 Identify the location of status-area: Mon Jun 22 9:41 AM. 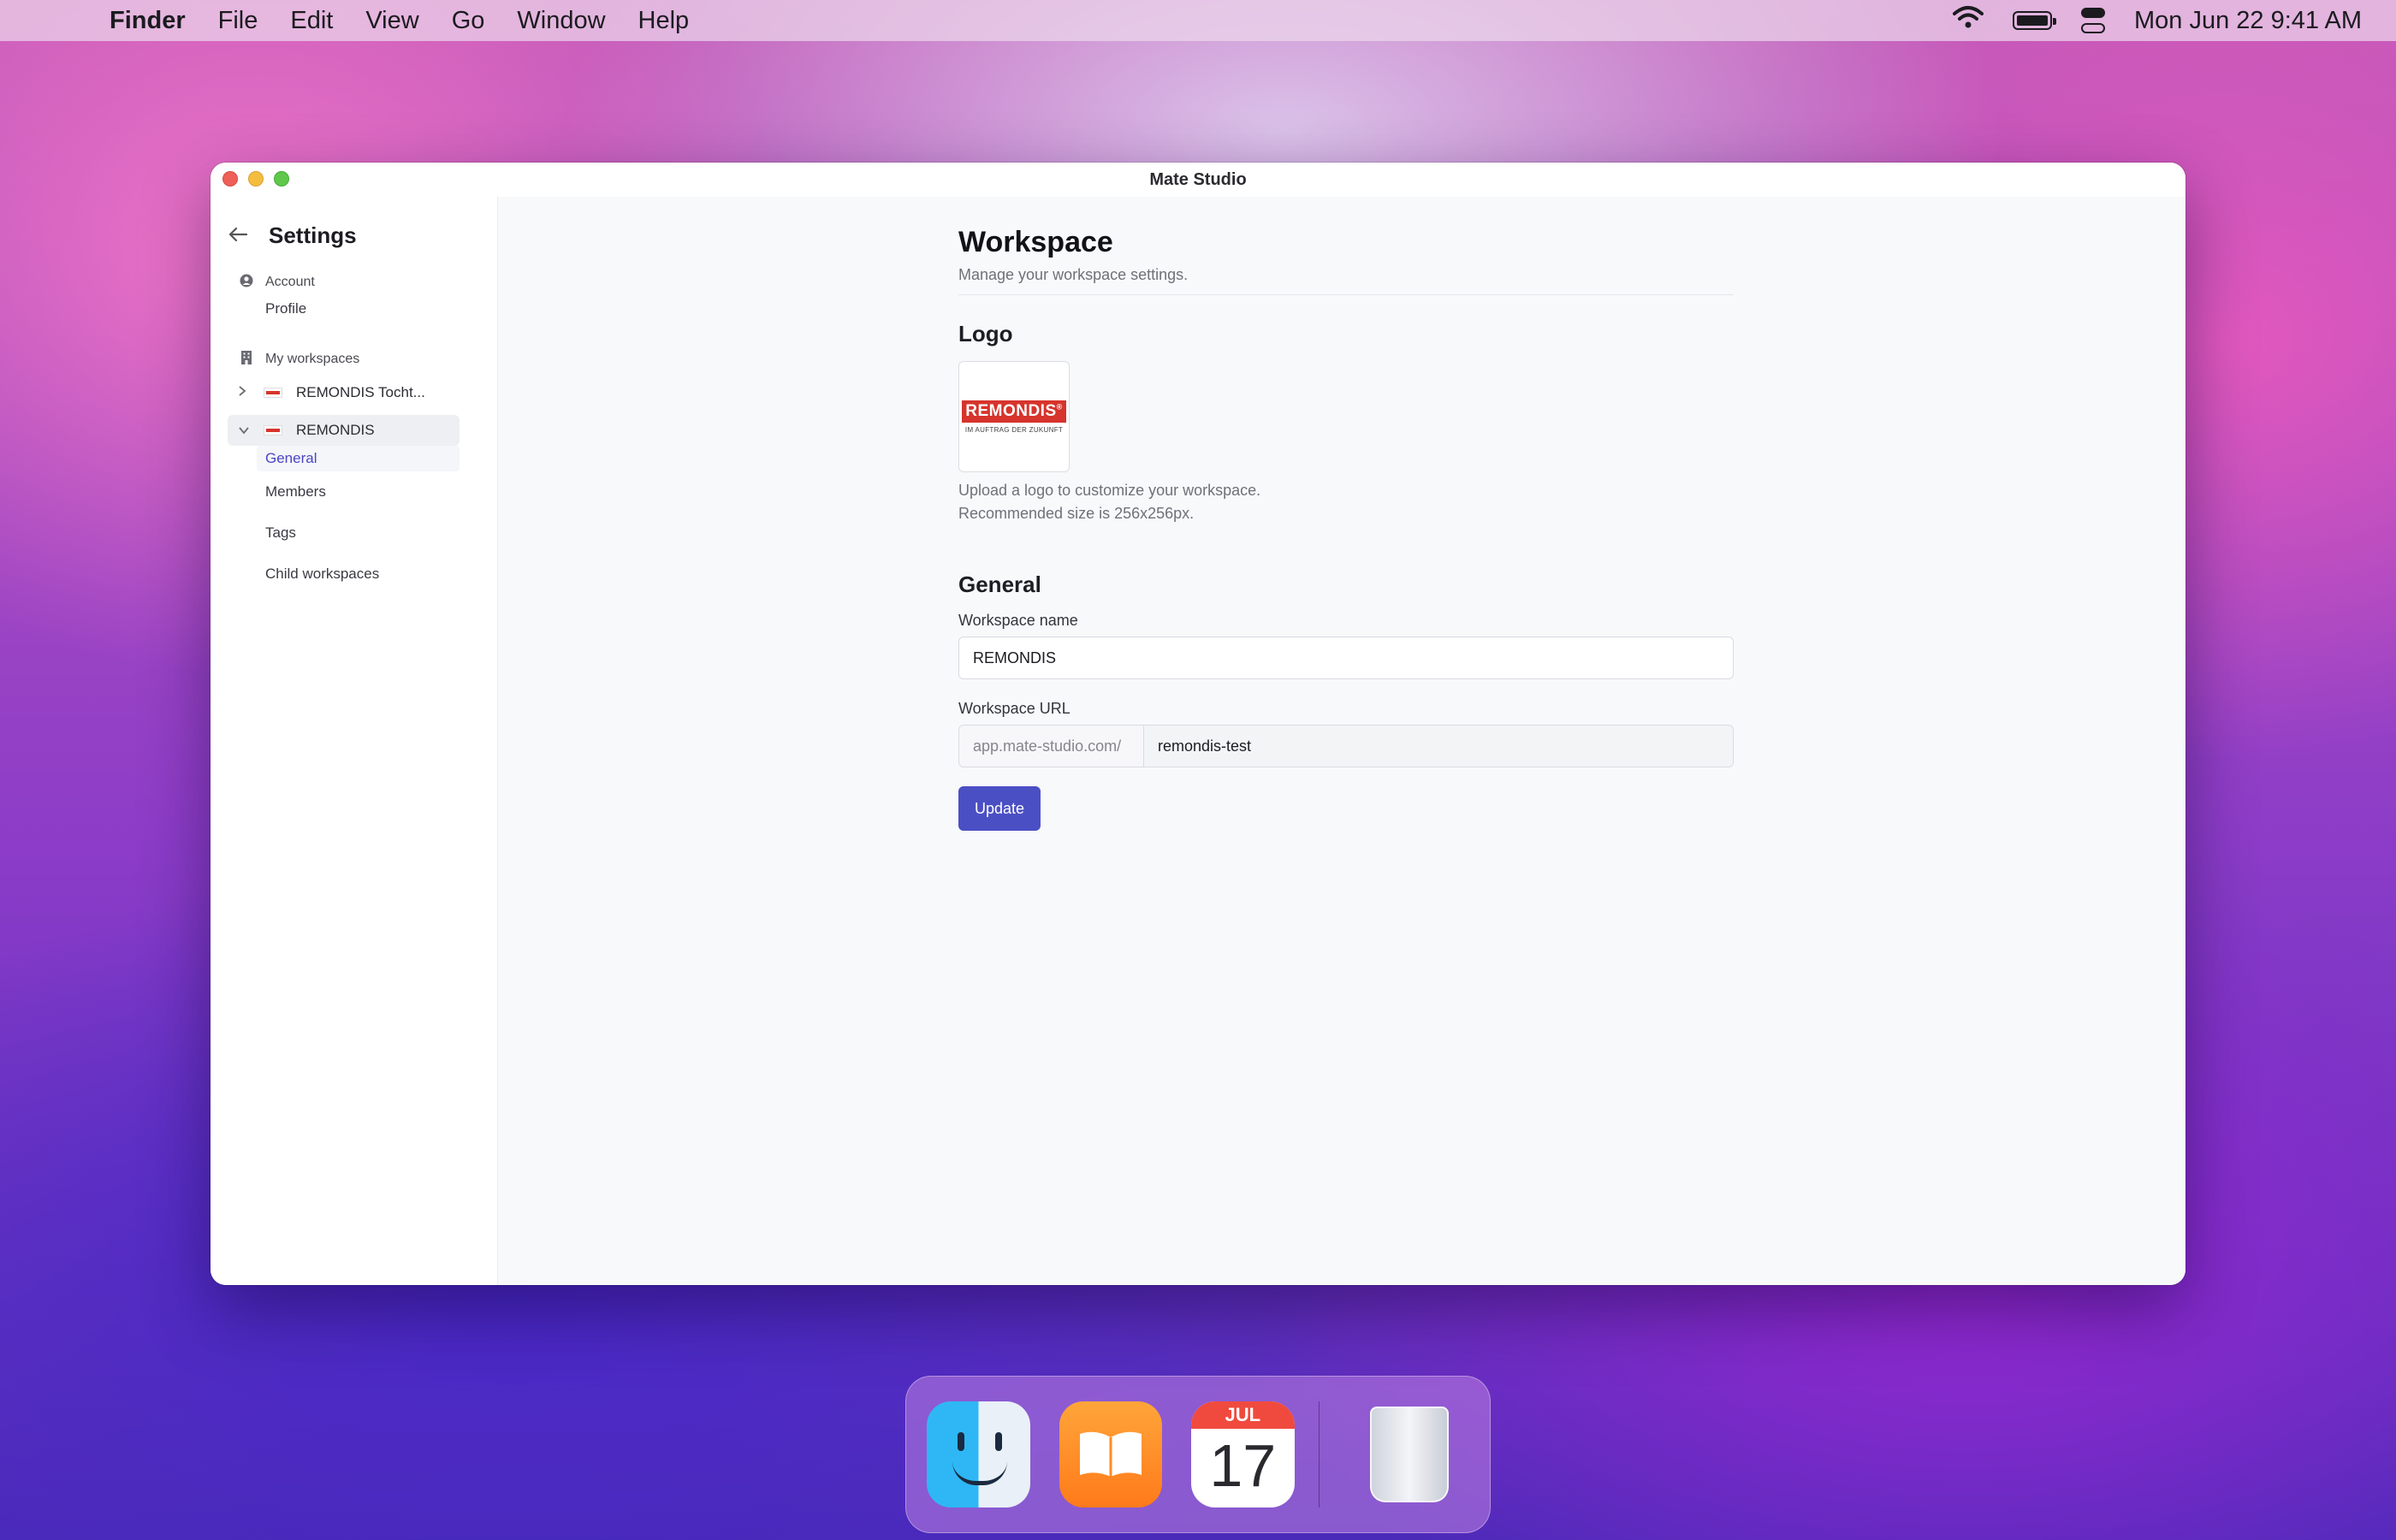
(2157, 20).